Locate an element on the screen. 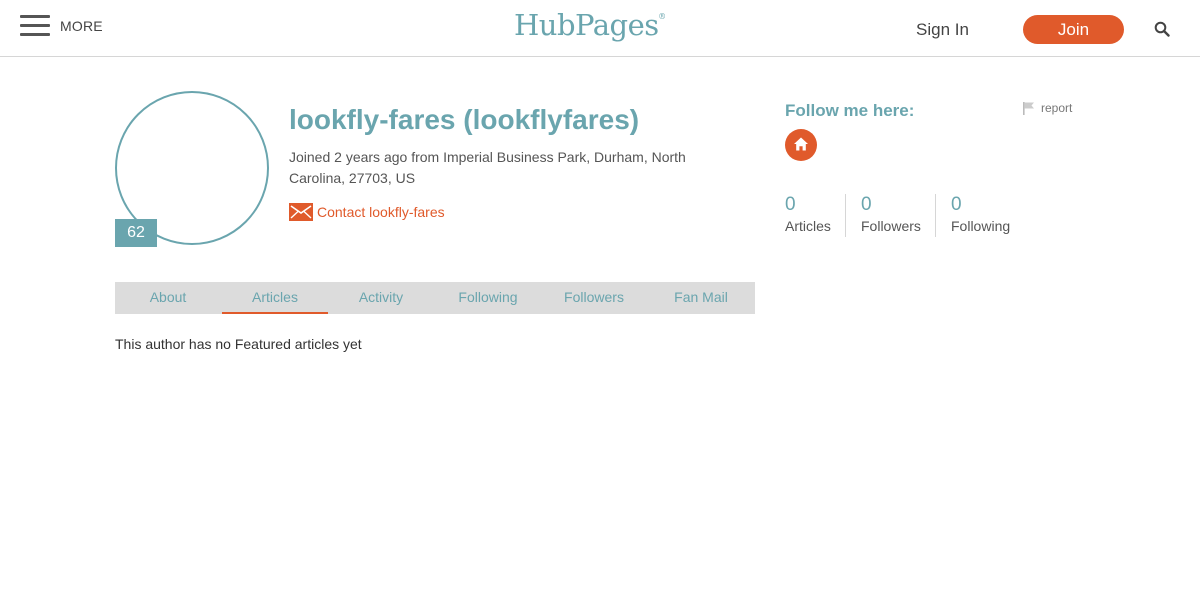 The width and height of the screenshot is (1200, 600). home-icon is located at coordinates (801, 144).